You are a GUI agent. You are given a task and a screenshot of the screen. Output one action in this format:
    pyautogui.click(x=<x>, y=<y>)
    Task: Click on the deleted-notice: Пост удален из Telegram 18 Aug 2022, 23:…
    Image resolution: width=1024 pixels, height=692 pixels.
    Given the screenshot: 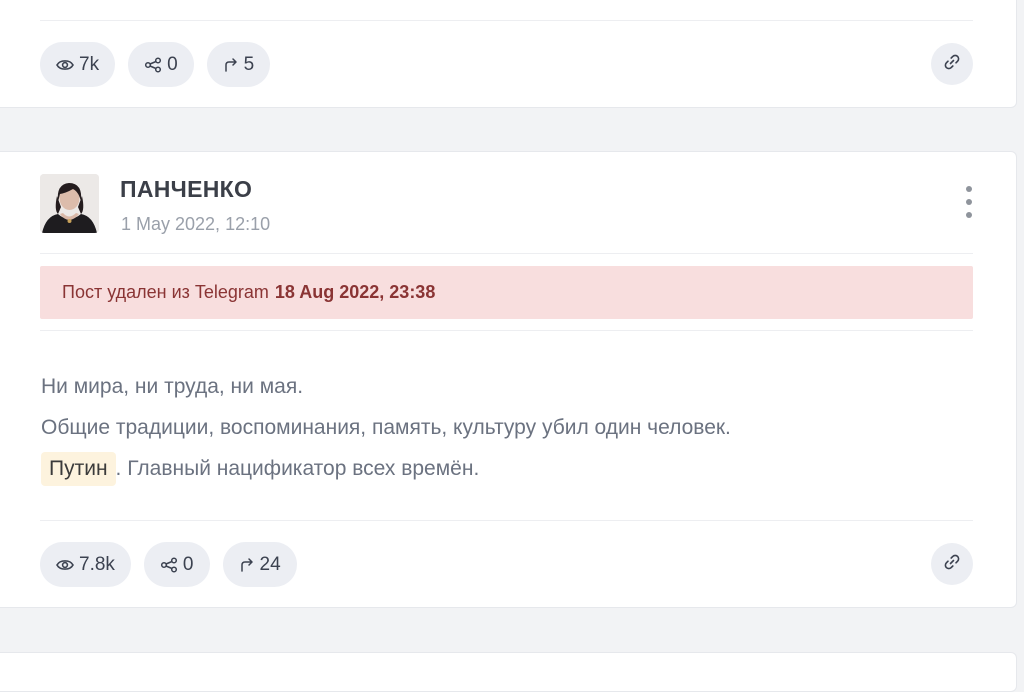 What is the action you would take?
    pyautogui.click(x=506, y=292)
    